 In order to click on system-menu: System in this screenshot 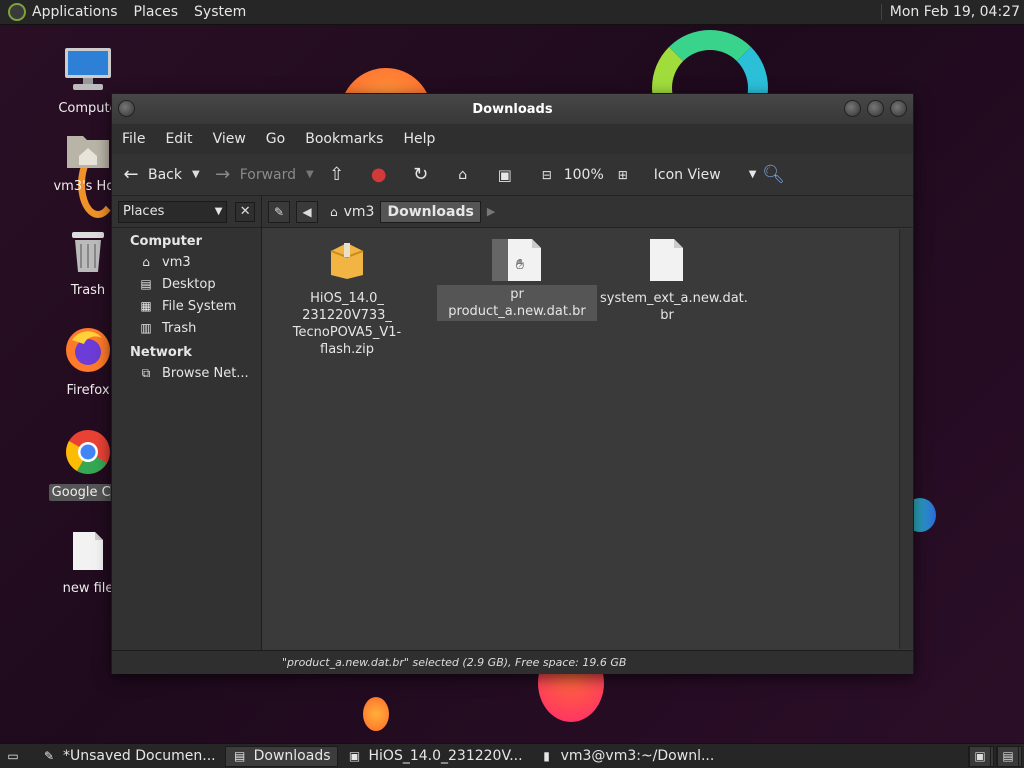, I will do `click(220, 12)`.